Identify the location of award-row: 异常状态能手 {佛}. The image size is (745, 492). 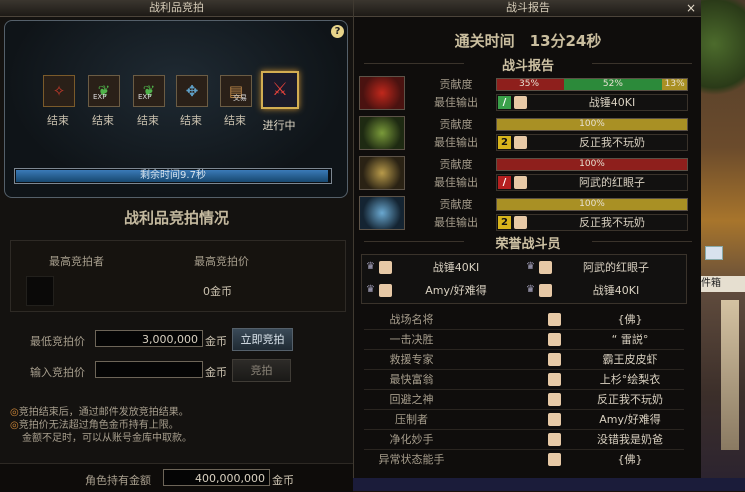
(529, 459).